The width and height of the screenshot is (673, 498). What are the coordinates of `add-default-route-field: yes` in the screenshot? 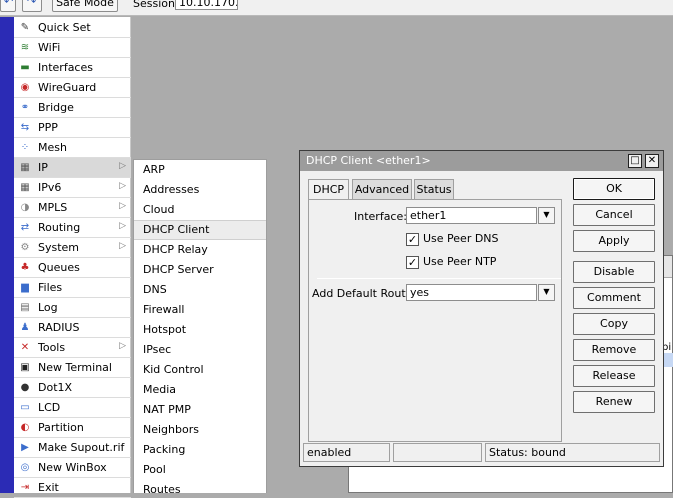 It's located at (471, 292).